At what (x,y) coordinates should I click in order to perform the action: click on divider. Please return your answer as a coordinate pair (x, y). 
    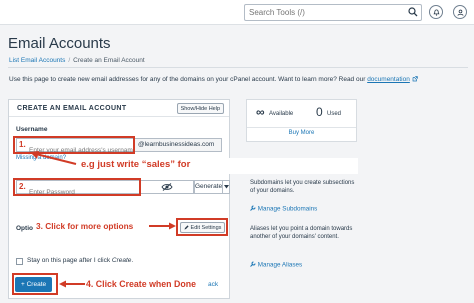
    Looking at the image, I should click on (238, 67).